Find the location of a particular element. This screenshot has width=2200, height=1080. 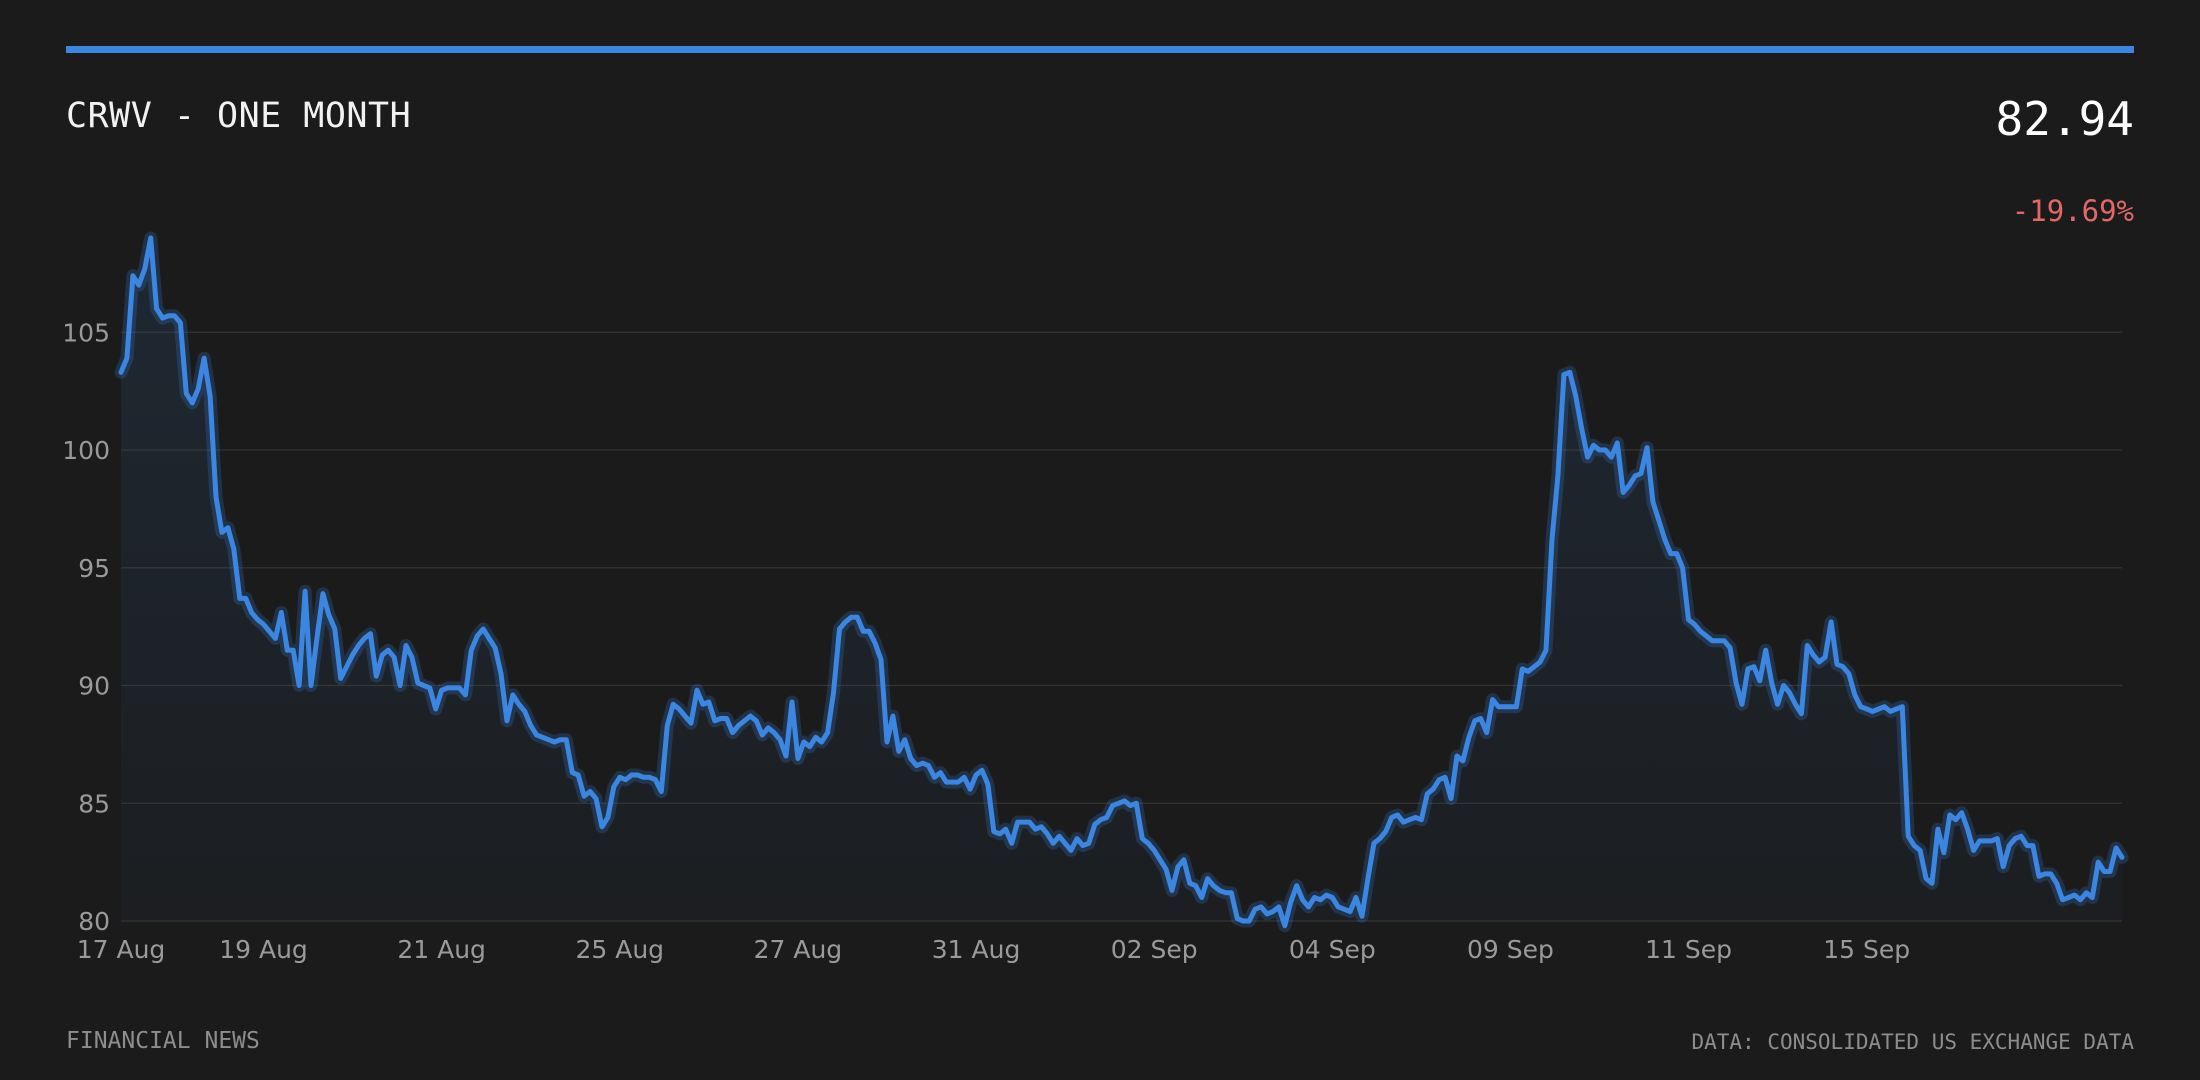

x-tick-label: 11 Sep is located at coordinates (1688, 949).